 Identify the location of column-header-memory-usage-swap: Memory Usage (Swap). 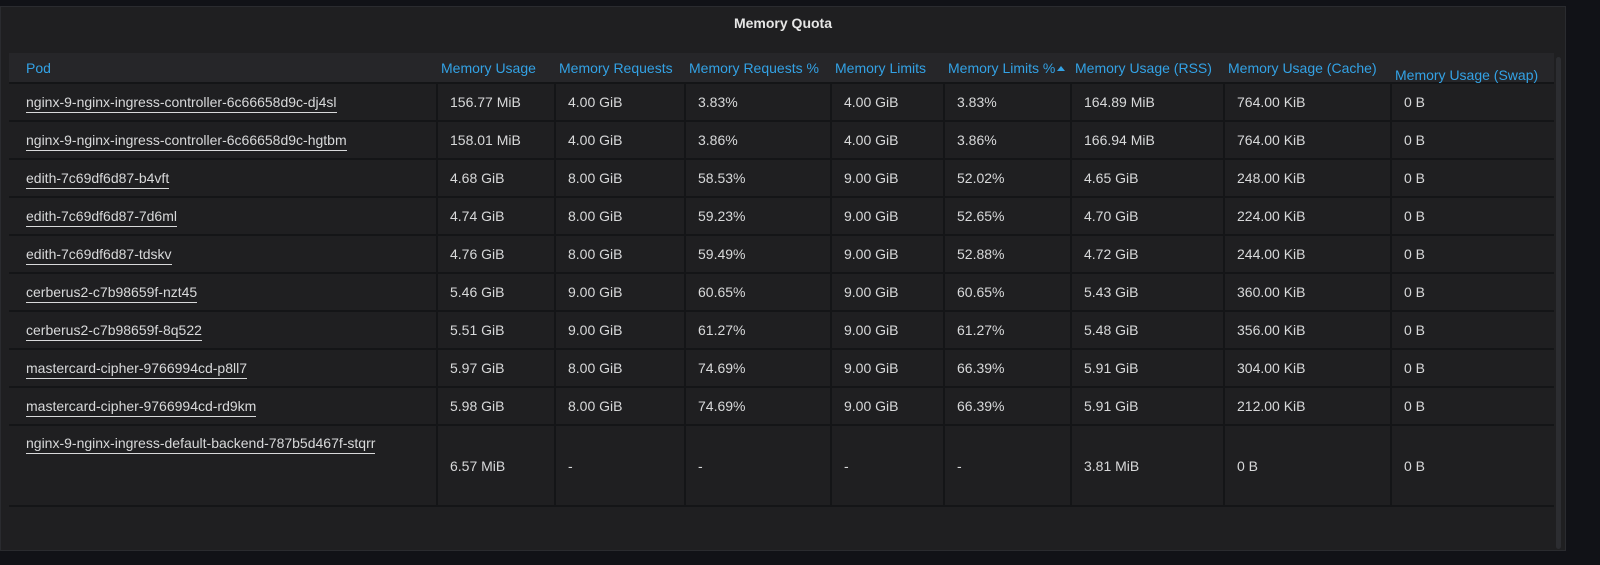
(1472, 68).